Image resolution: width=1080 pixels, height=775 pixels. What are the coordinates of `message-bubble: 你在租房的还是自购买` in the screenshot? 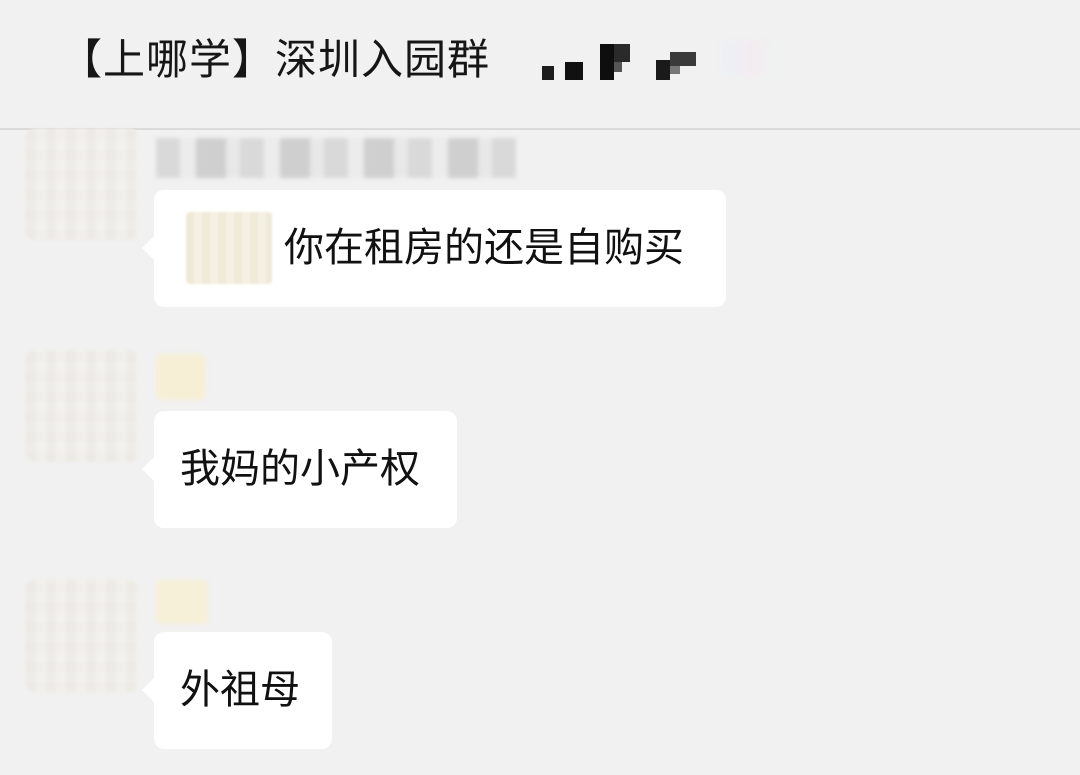 It's located at (434, 248).